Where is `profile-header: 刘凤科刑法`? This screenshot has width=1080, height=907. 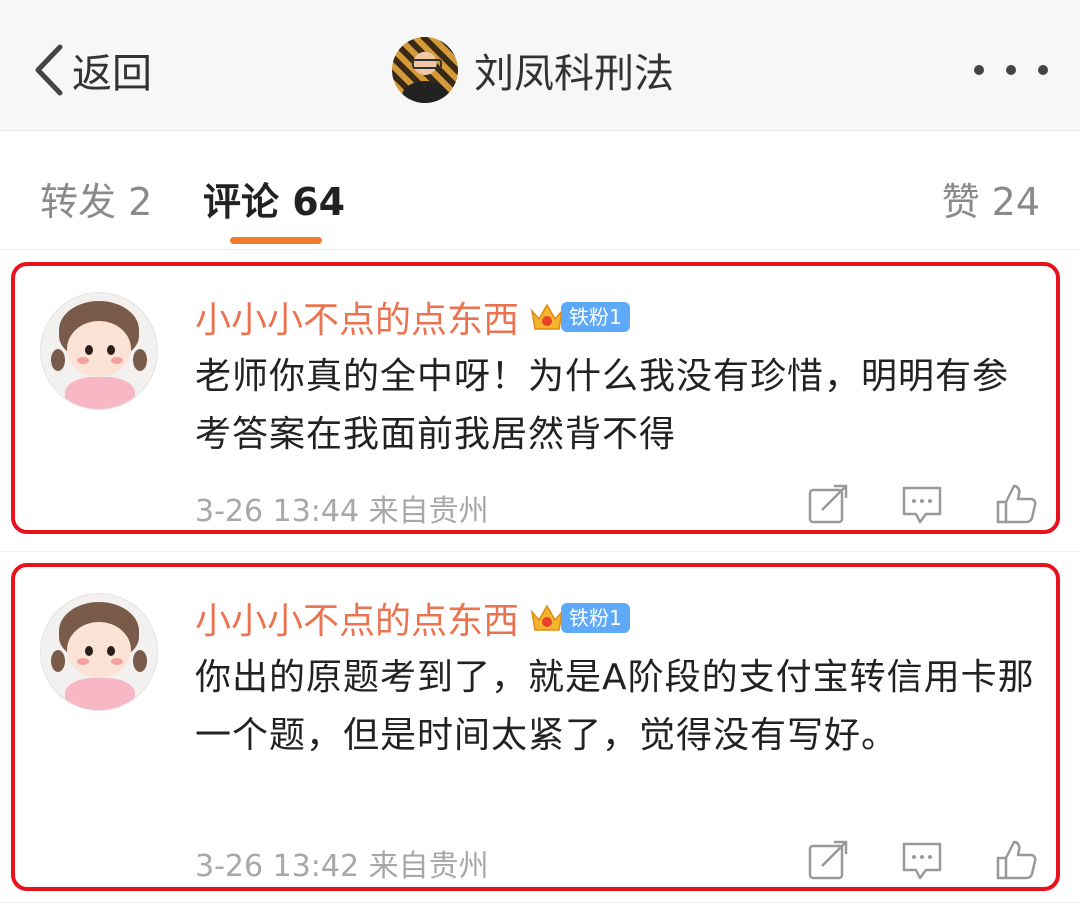
profile-header: 刘凤科刑法 is located at coordinates (533, 70).